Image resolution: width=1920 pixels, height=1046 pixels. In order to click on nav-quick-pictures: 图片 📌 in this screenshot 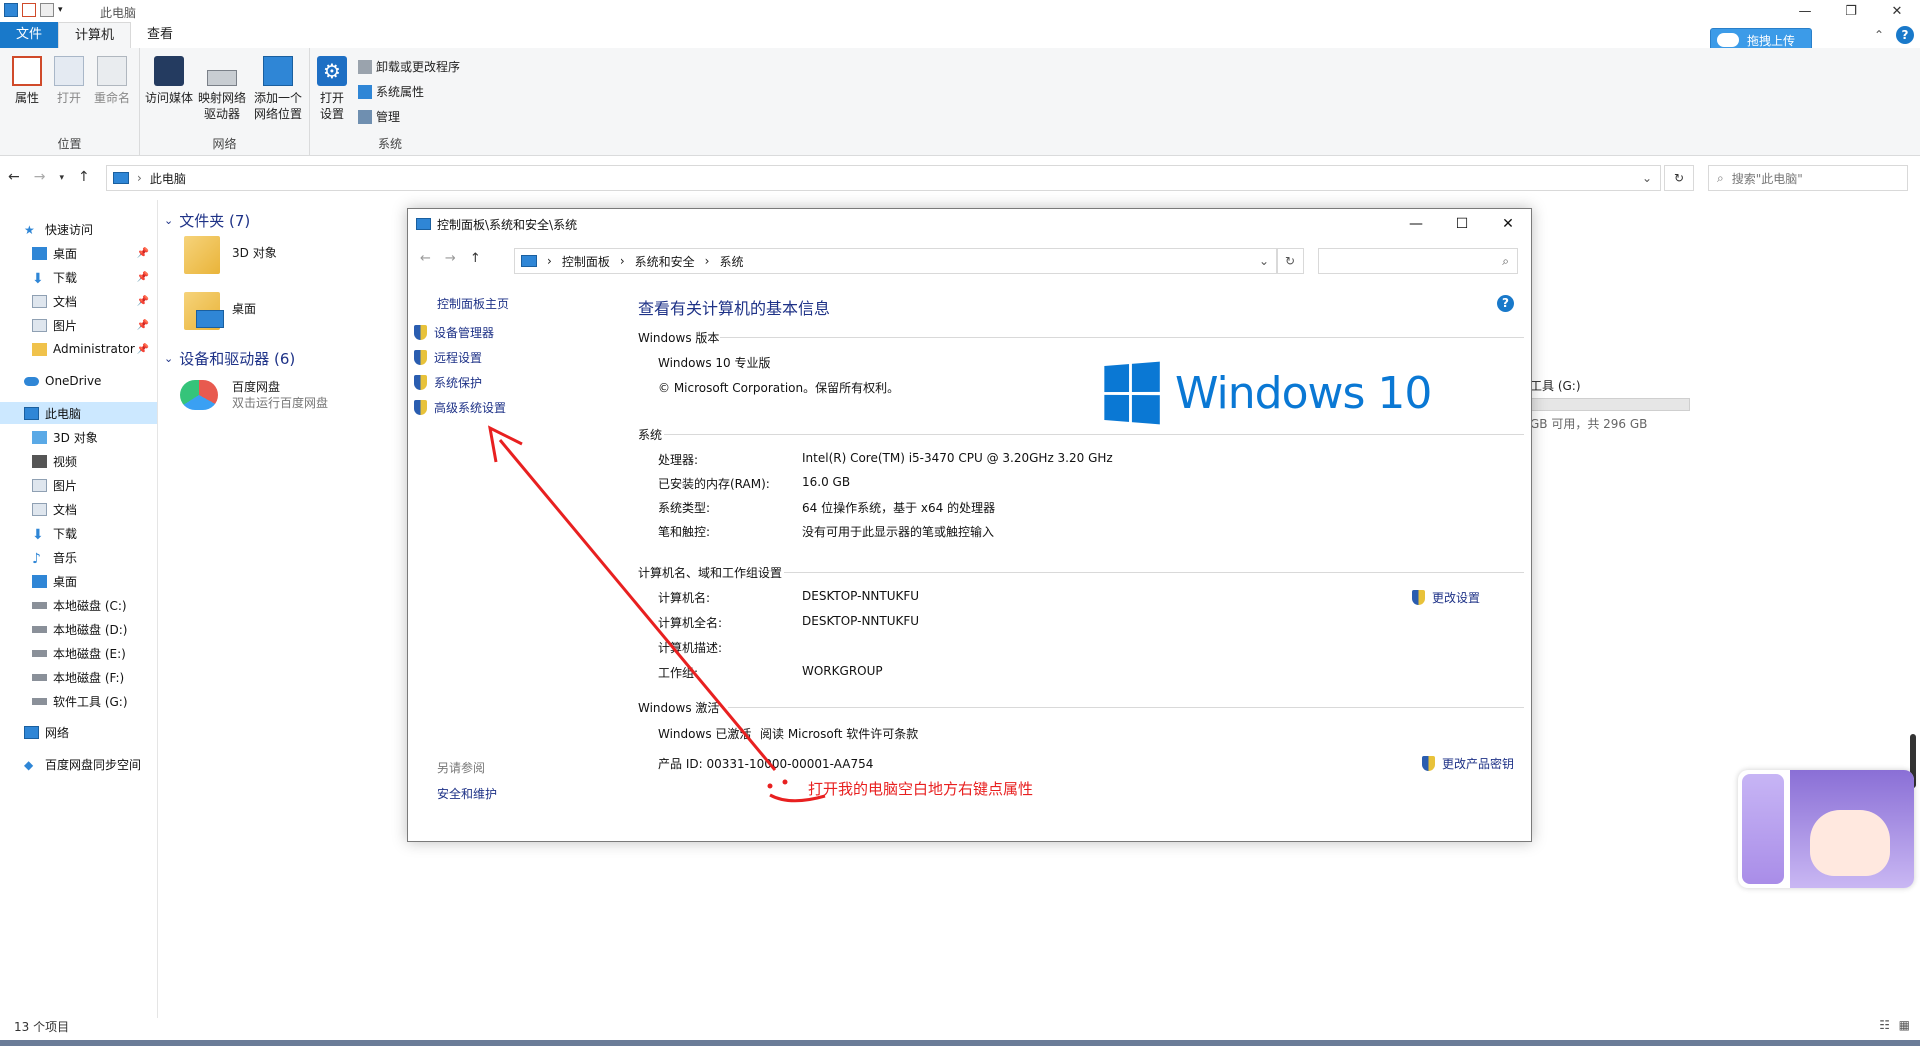, I will do `click(78, 325)`.